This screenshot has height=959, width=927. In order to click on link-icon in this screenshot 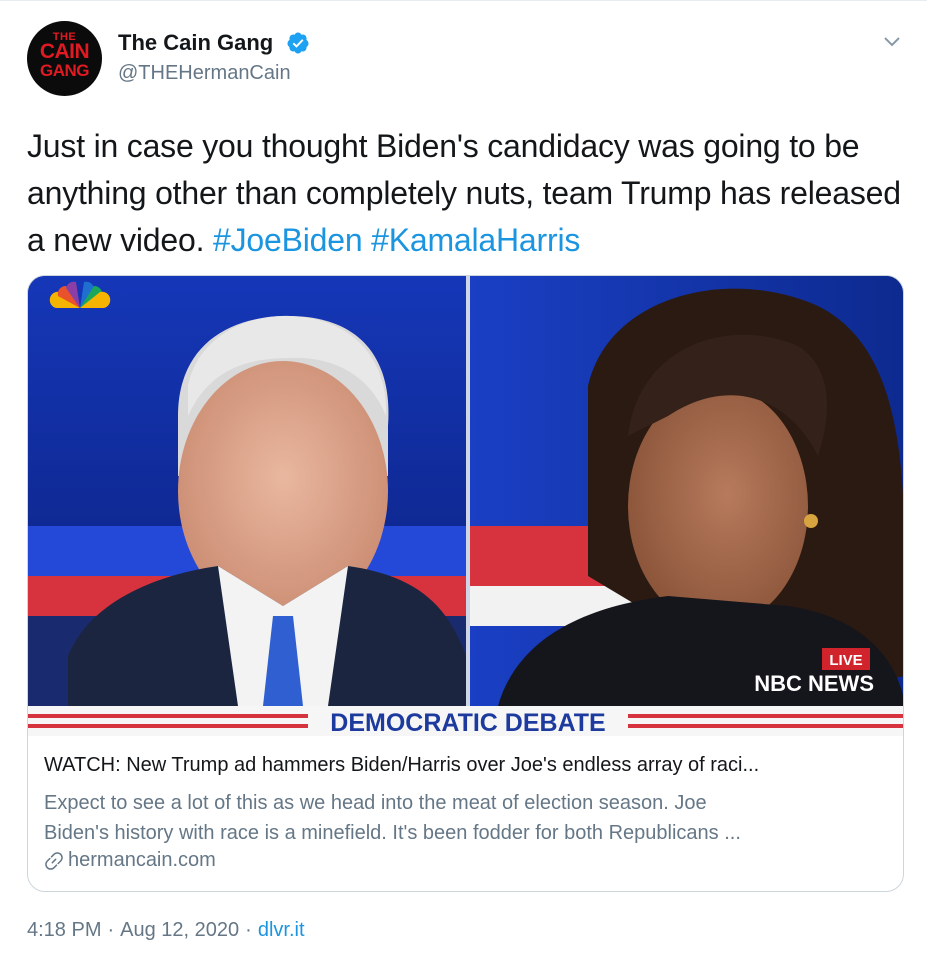, I will do `click(54, 860)`.